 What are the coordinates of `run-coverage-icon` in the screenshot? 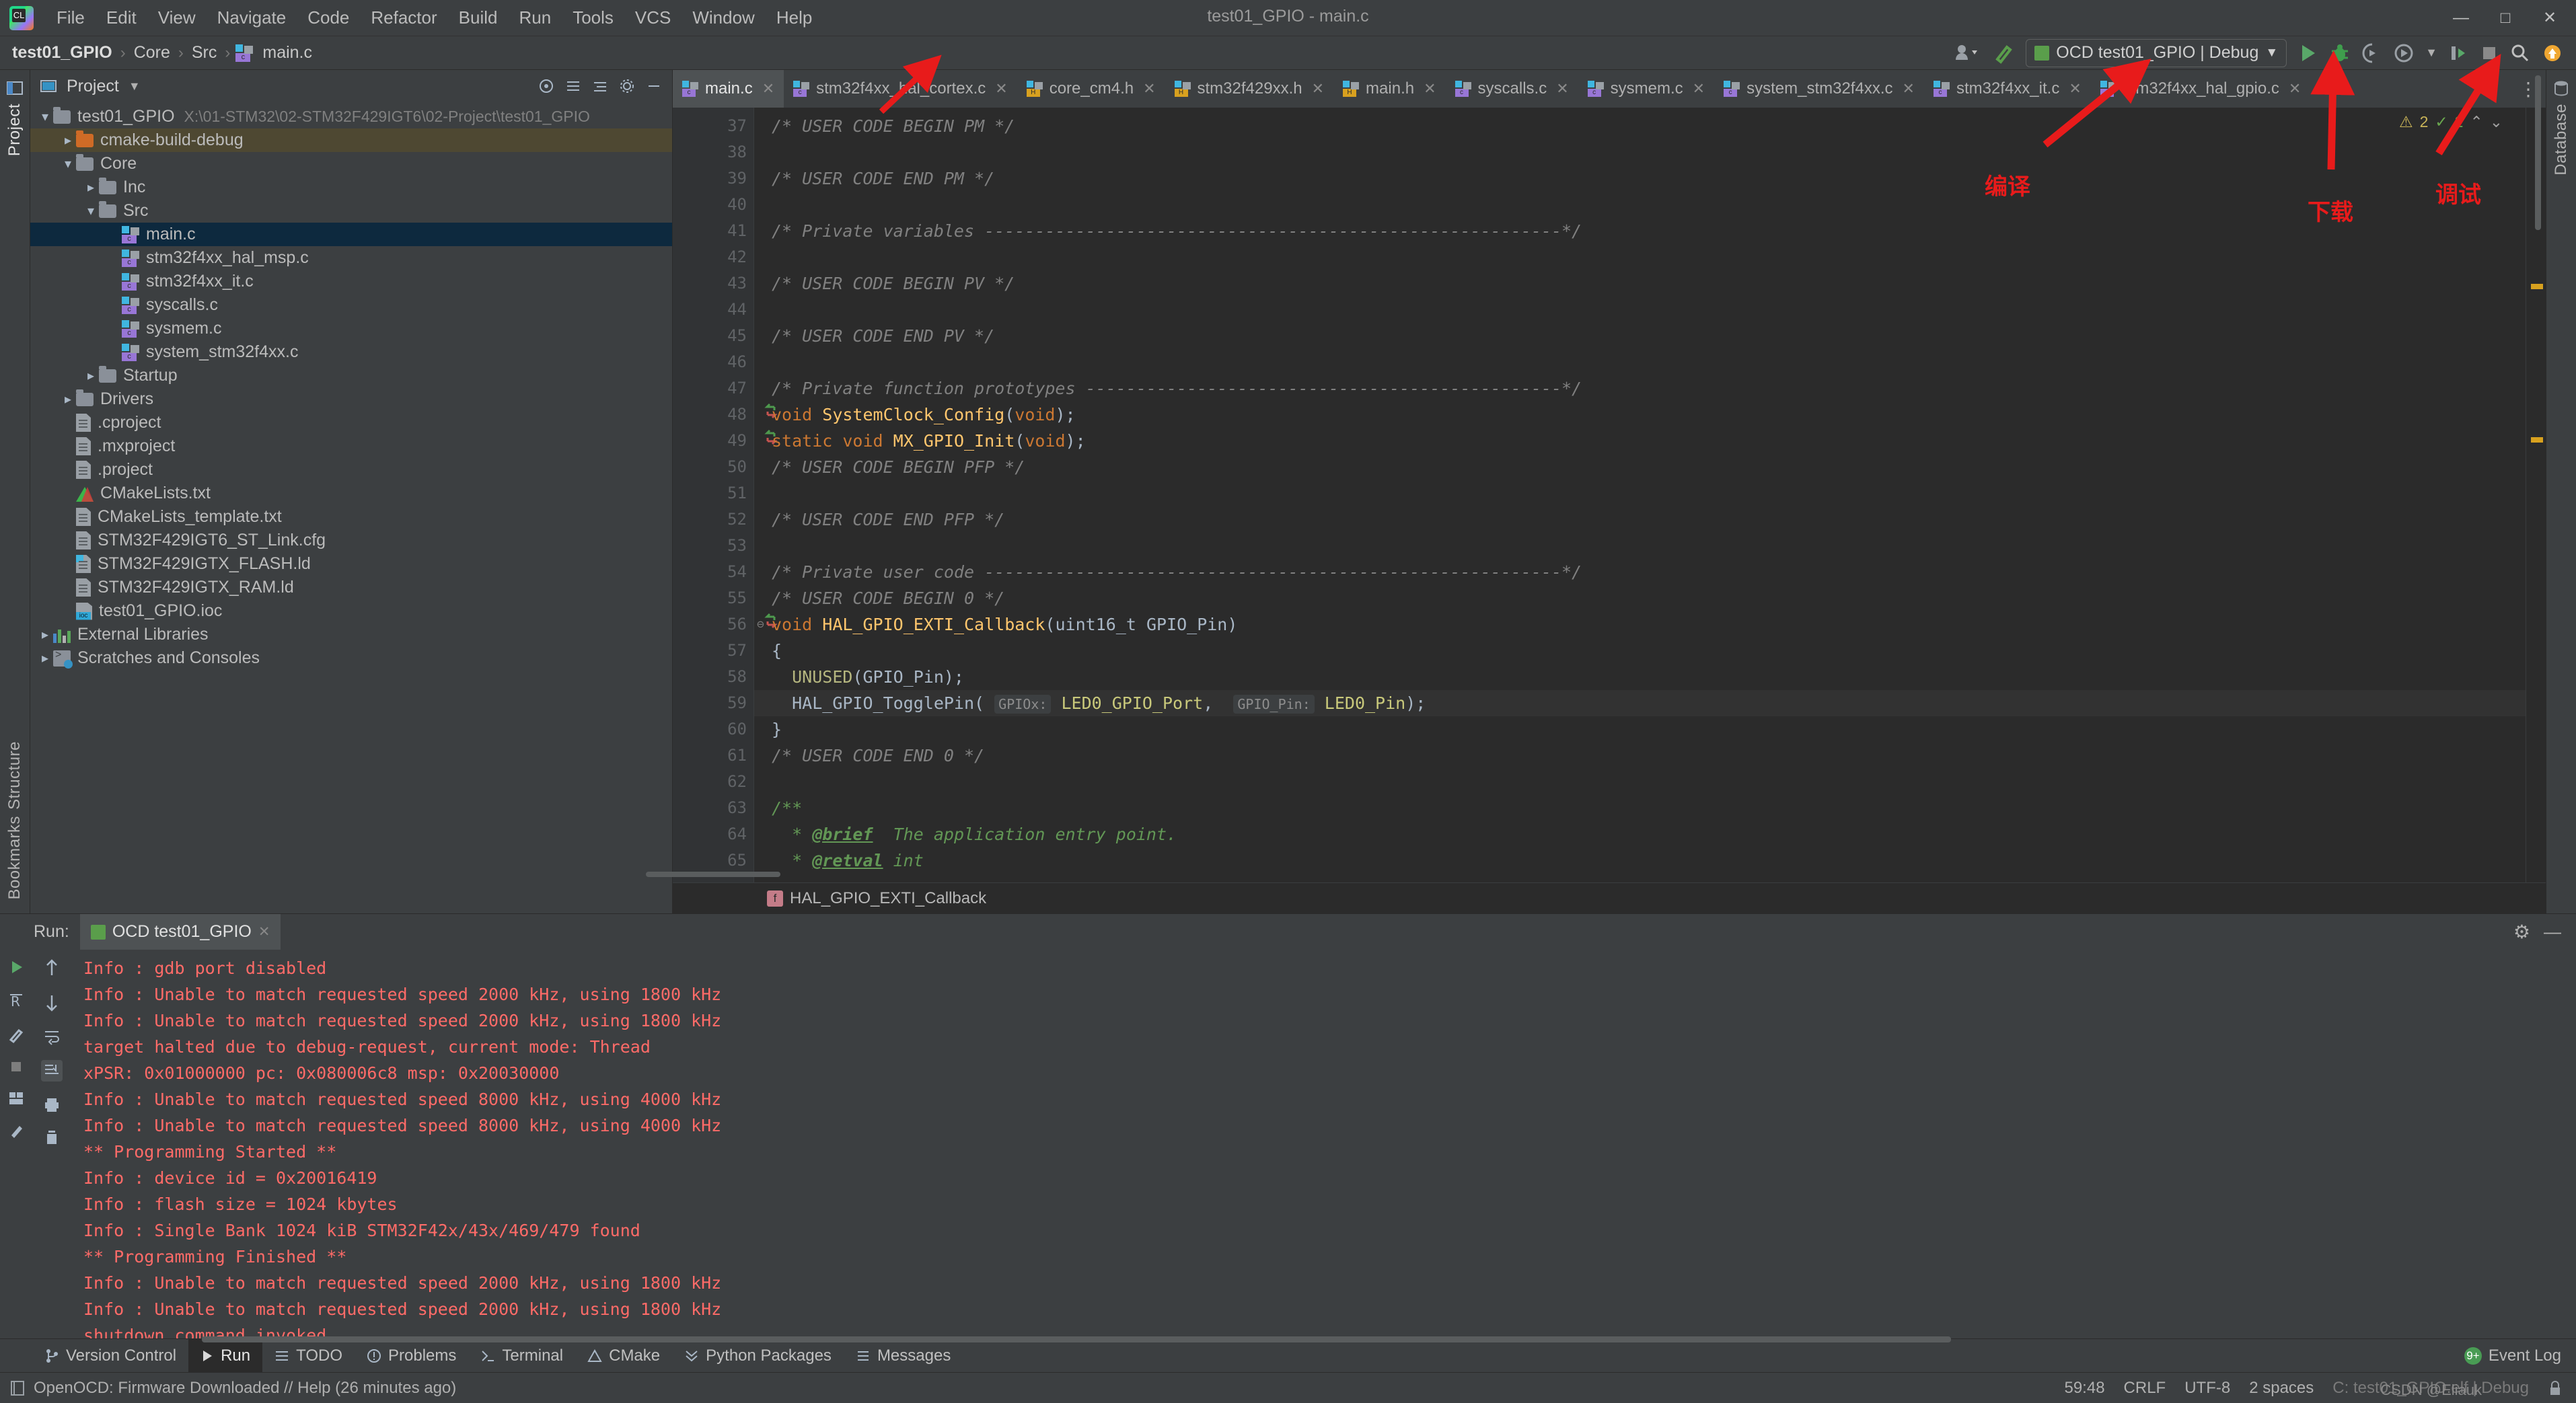 It's located at (2372, 53).